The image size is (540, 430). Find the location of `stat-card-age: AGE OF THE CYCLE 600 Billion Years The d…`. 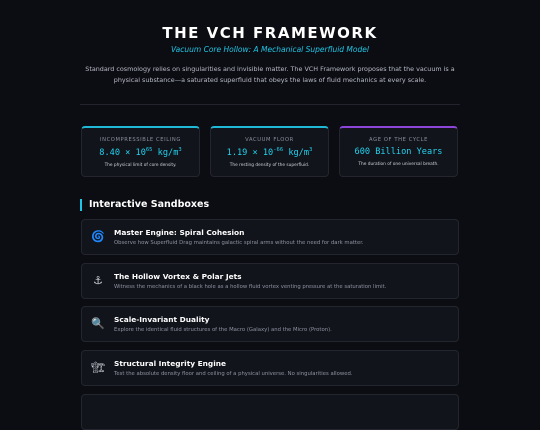

stat-card-age: AGE OF THE CYCLE 600 Billion Years The d… is located at coordinates (398, 151).